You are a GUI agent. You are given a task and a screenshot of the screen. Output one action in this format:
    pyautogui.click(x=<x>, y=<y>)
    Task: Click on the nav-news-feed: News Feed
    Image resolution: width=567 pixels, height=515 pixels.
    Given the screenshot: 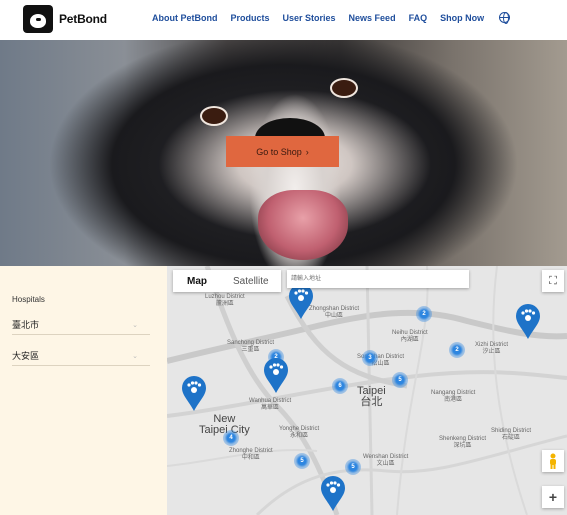 What is the action you would take?
    pyautogui.click(x=372, y=18)
    